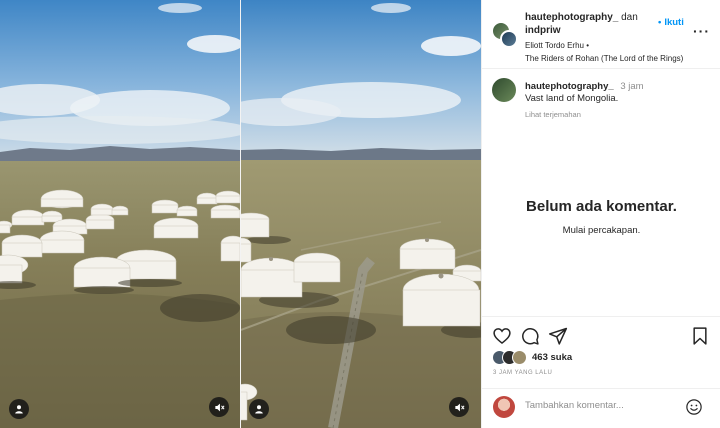  Describe the element at coordinates (601, 352) in the screenshot. I see `post-actions: 463 suka 3 JAM YANG LALU` at that location.